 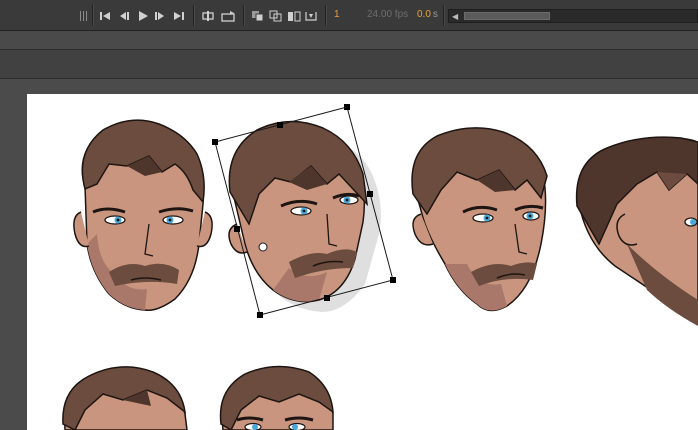 What do you see at coordinates (349, 64) in the screenshot?
I see `edit-bar` at bounding box center [349, 64].